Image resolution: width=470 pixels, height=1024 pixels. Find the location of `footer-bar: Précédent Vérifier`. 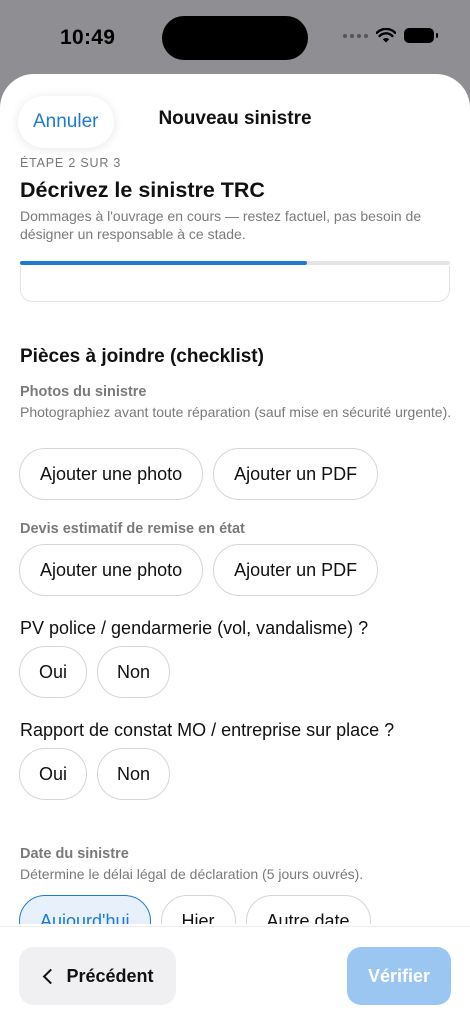

footer-bar: Précédent Vérifier is located at coordinates (235, 975).